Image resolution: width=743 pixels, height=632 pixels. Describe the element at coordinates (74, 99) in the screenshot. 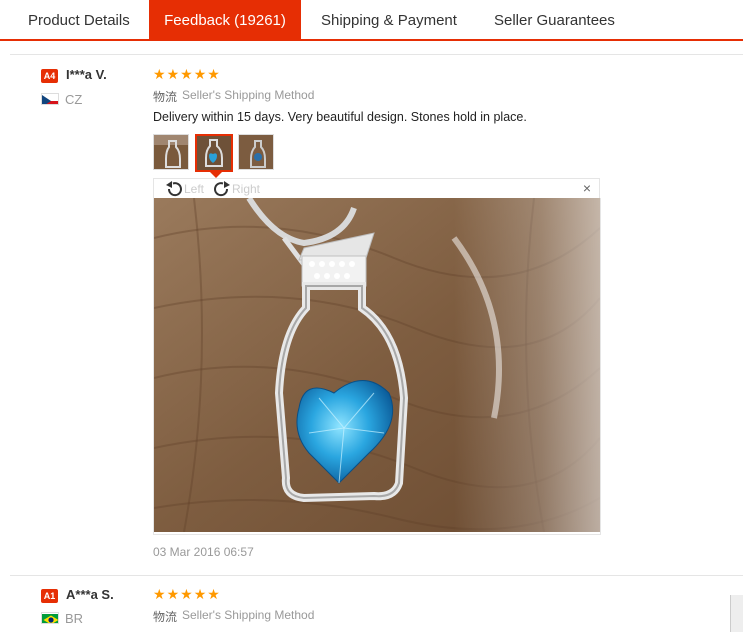

I see `buyer-country: CZ` at that location.